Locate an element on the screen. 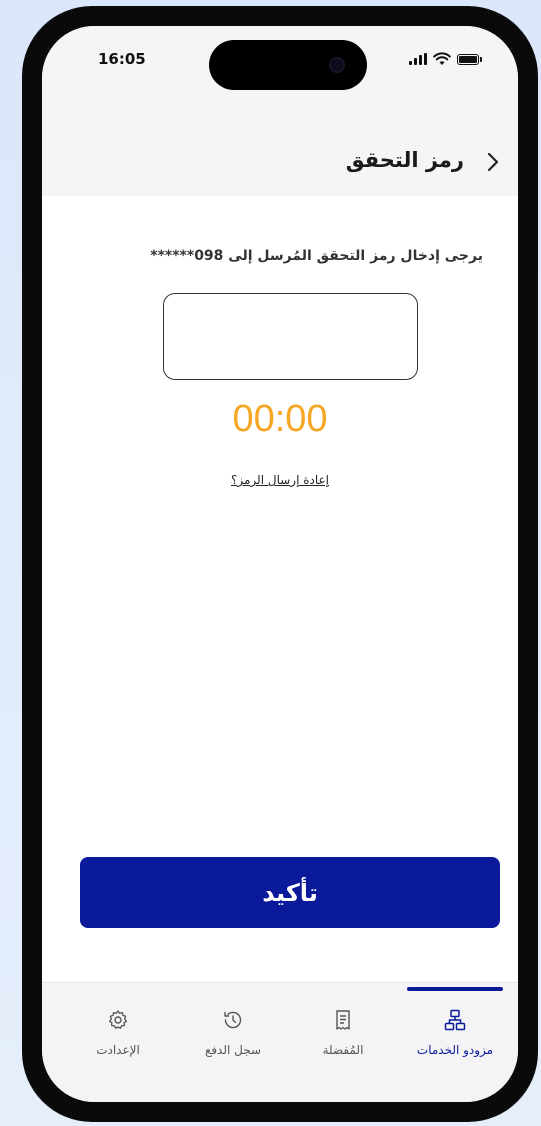 The height and width of the screenshot is (1126, 541). status-icons is located at coordinates (445, 59).